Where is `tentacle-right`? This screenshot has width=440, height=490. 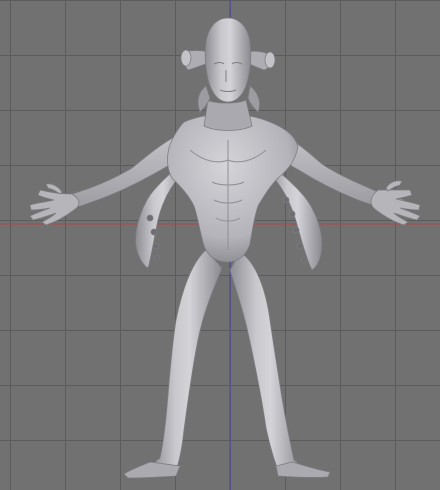
tentacle-right is located at coordinates (295, 219).